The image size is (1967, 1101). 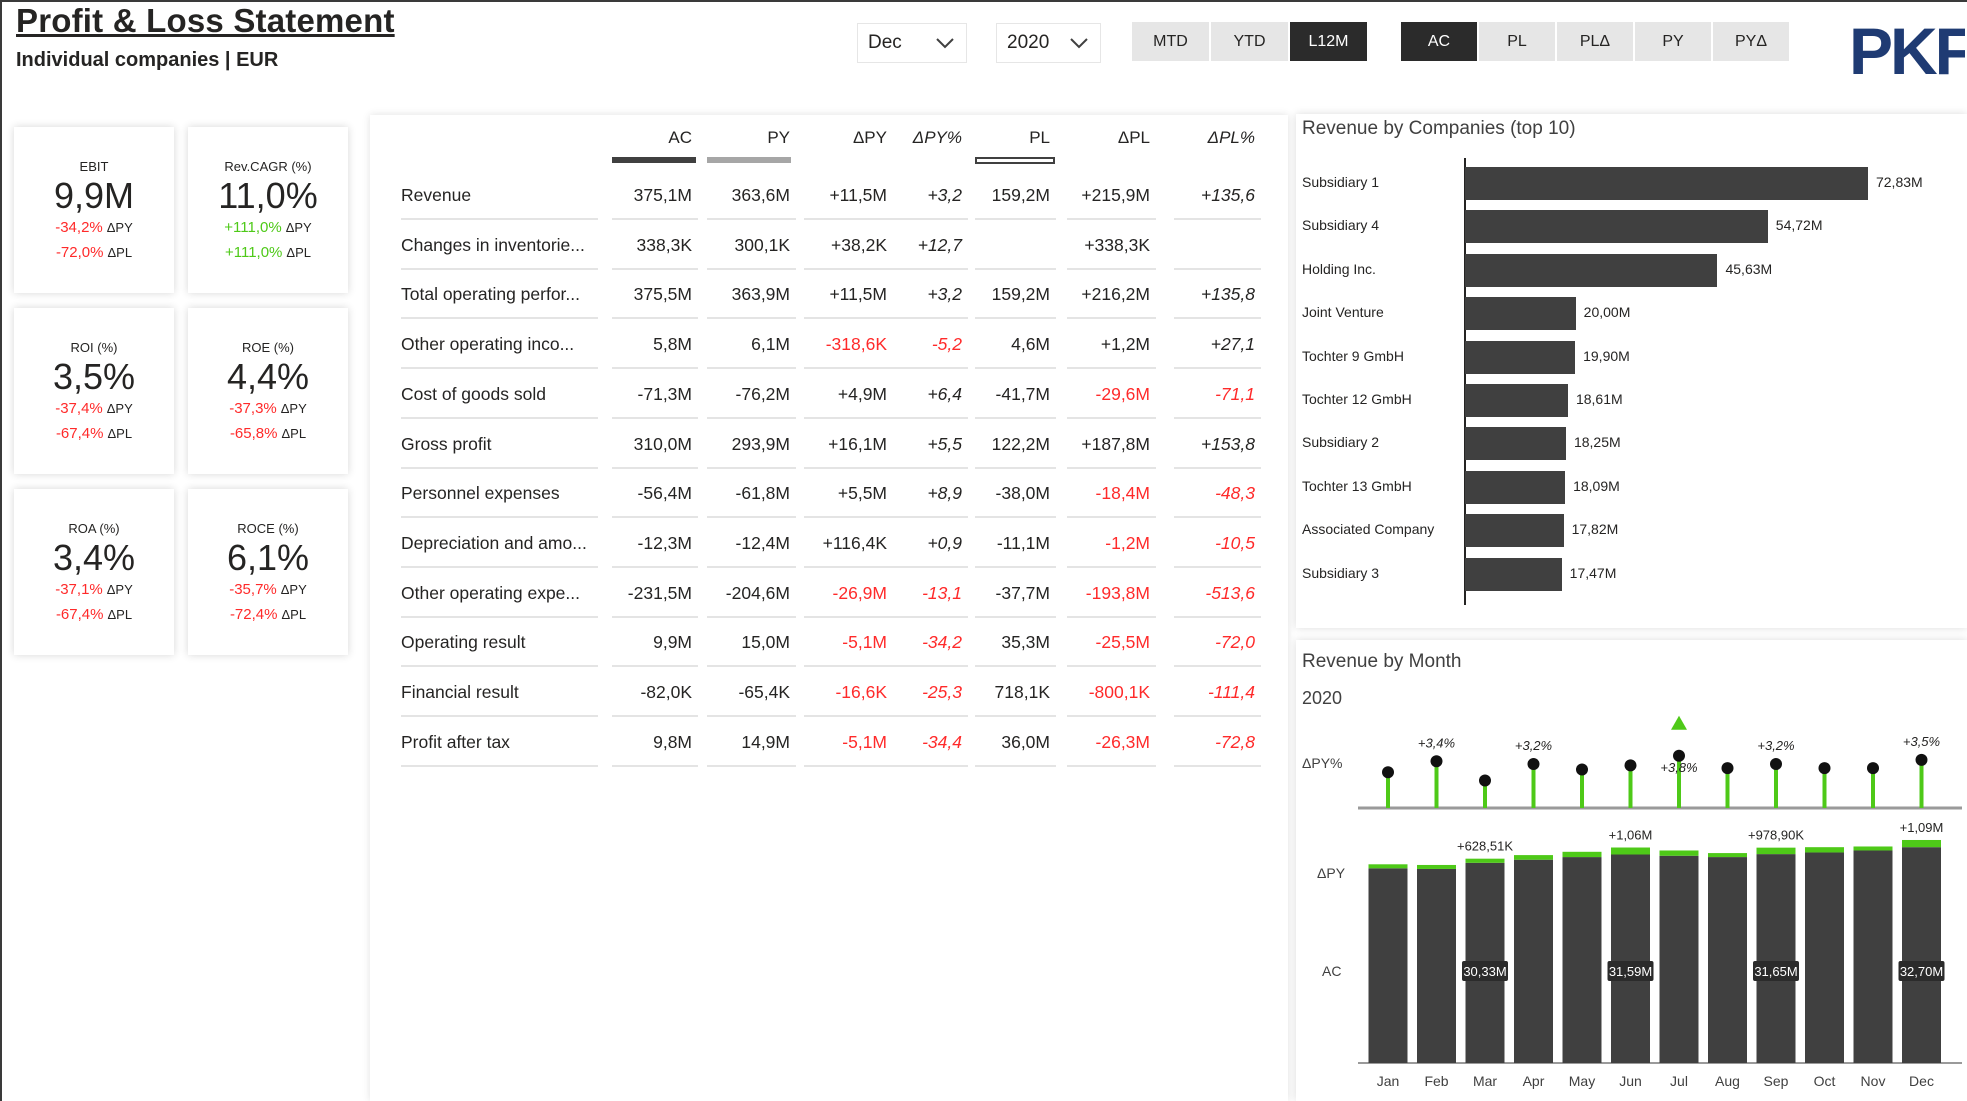 I want to click on cell-pl: -37,7M, so click(x=1022, y=592).